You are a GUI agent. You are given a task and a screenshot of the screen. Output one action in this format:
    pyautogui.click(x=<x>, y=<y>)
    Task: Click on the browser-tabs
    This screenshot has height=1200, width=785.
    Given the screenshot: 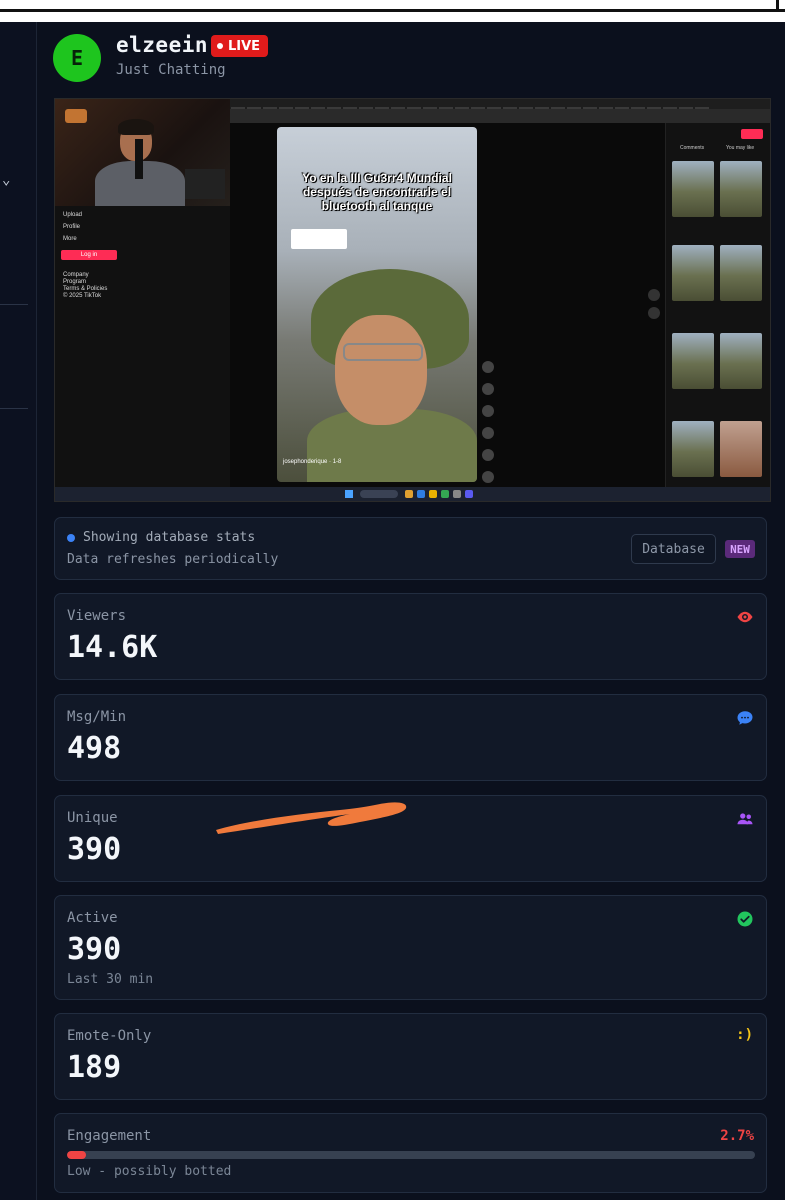 What is the action you would take?
    pyautogui.click(x=500, y=105)
    